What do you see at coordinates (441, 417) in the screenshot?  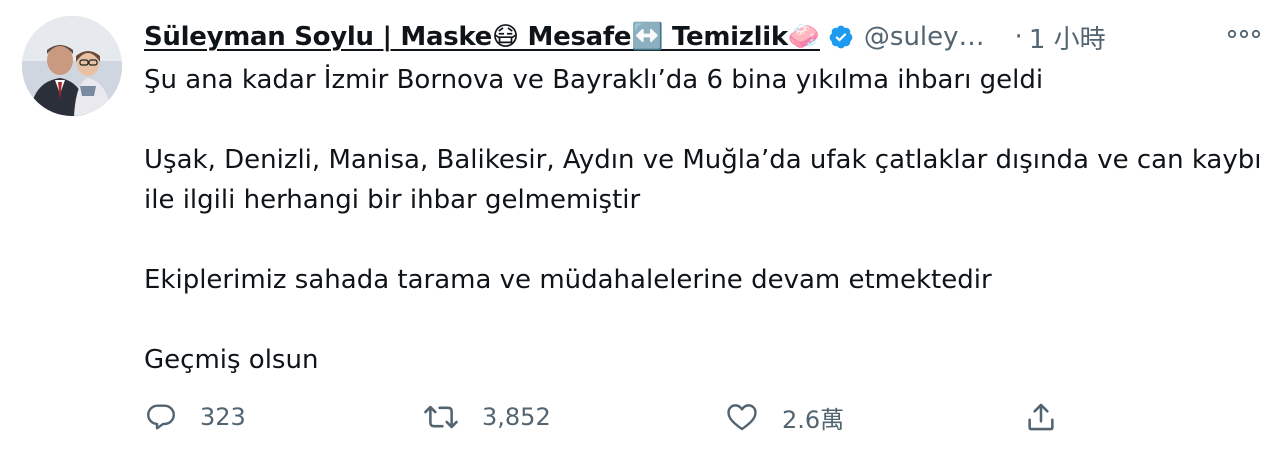 I see `retweet-icon` at bounding box center [441, 417].